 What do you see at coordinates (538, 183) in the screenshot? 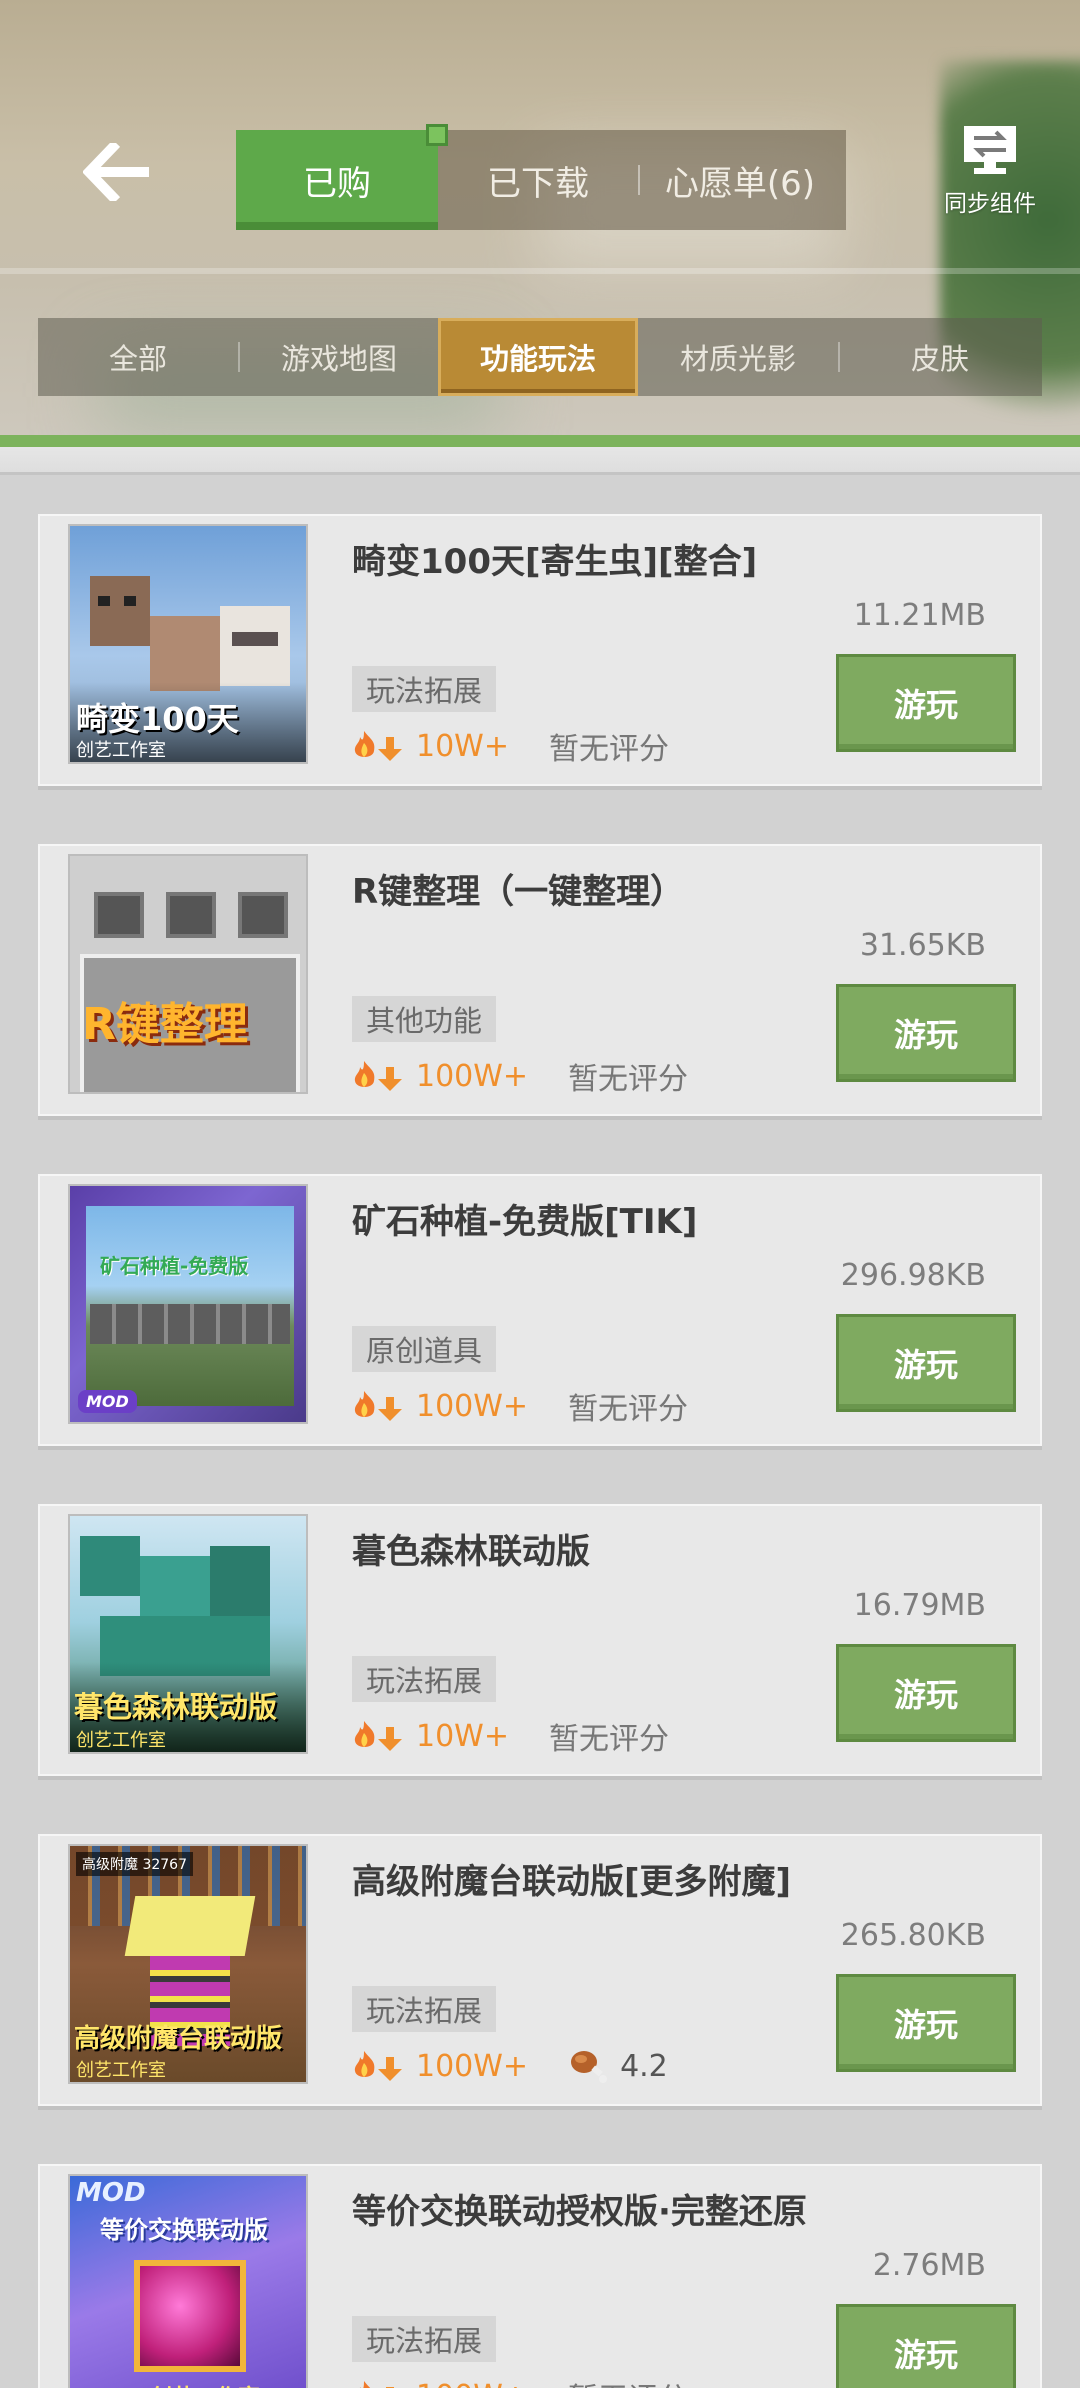
I see `tab-downloaded-label: 已下载` at bounding box center [538, 183].